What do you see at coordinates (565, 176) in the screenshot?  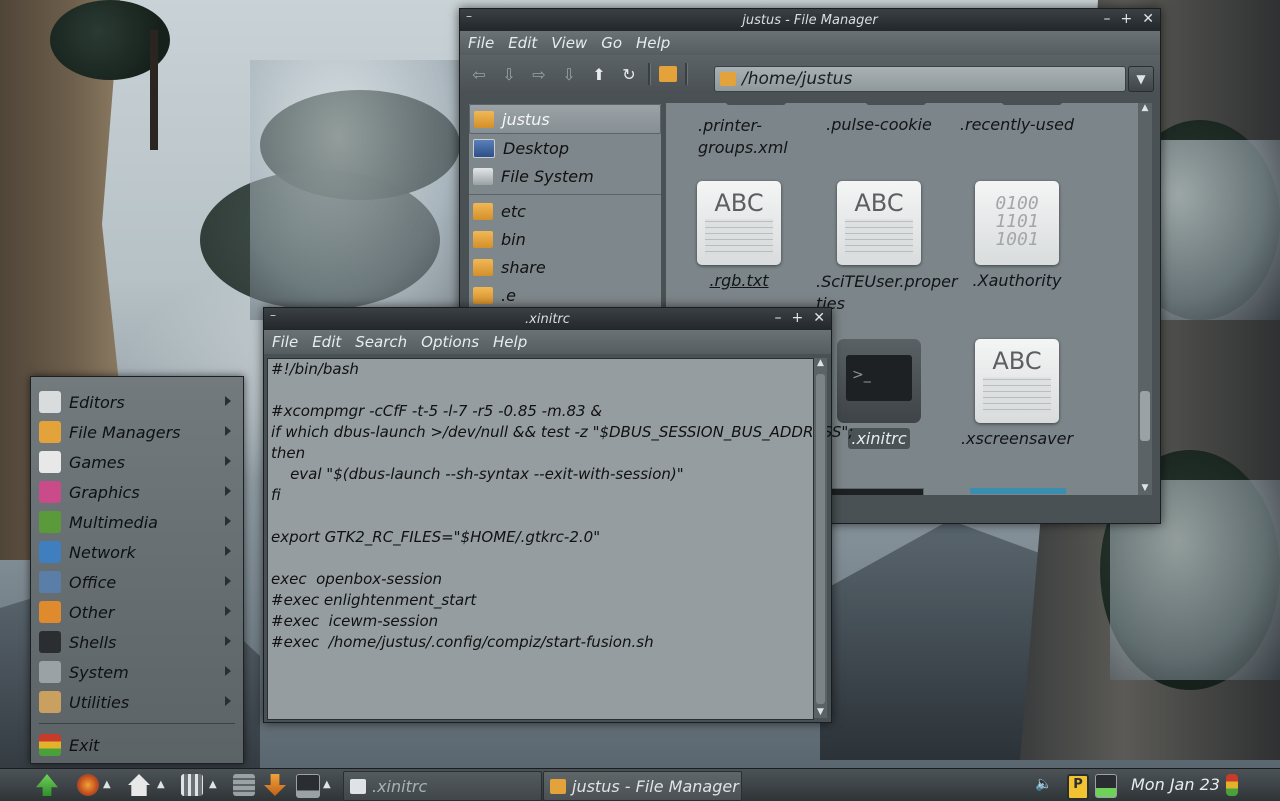 I see `sidebar-item-filesystem: File System` at bounding box center [565, 176].